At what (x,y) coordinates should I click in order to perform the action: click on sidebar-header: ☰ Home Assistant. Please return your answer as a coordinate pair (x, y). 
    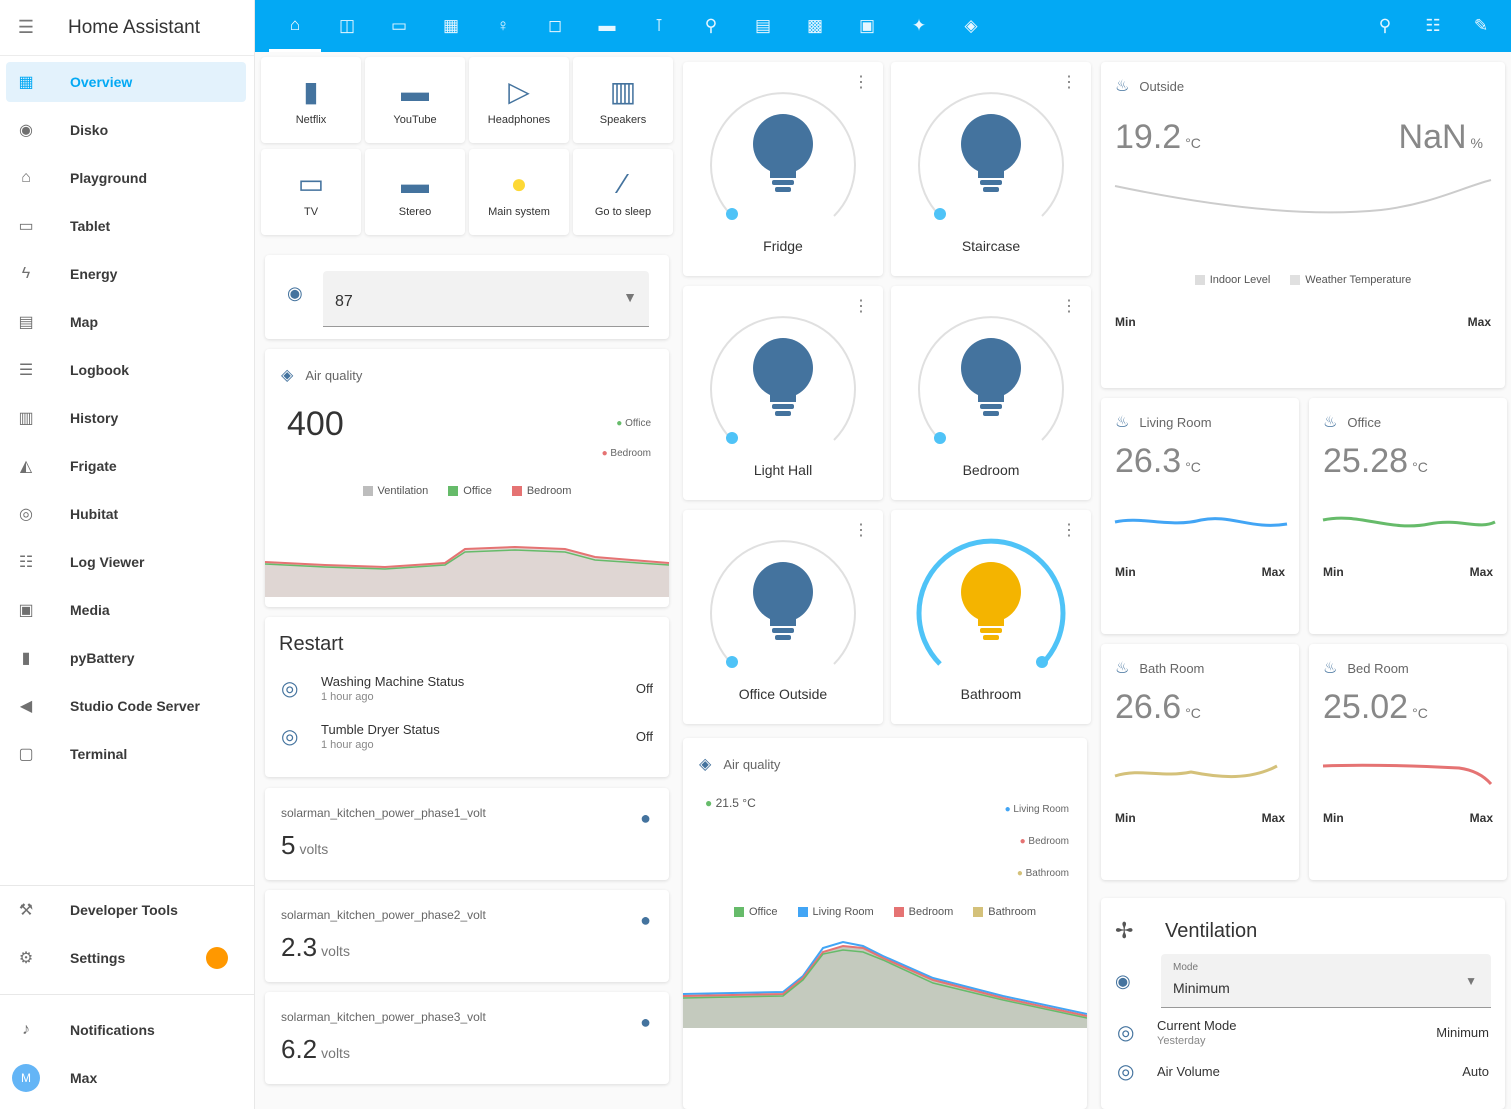
    Looking at the image, I should click on (127, 28).